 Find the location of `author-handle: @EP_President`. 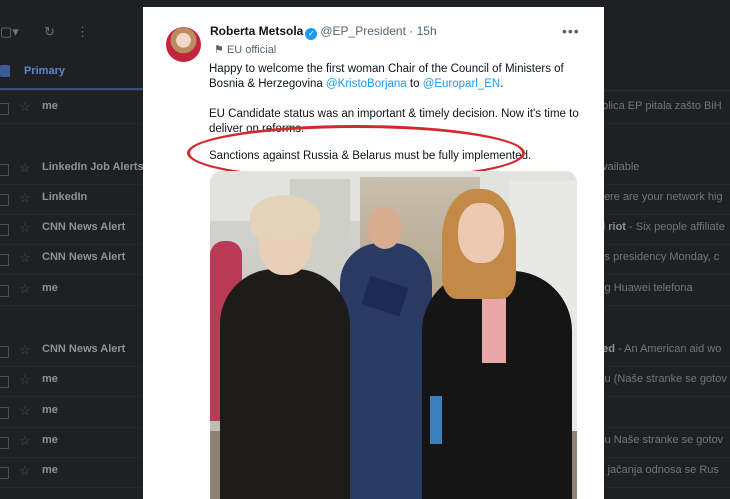

author-handle: @EP_President is located at coordinates (363, 31).